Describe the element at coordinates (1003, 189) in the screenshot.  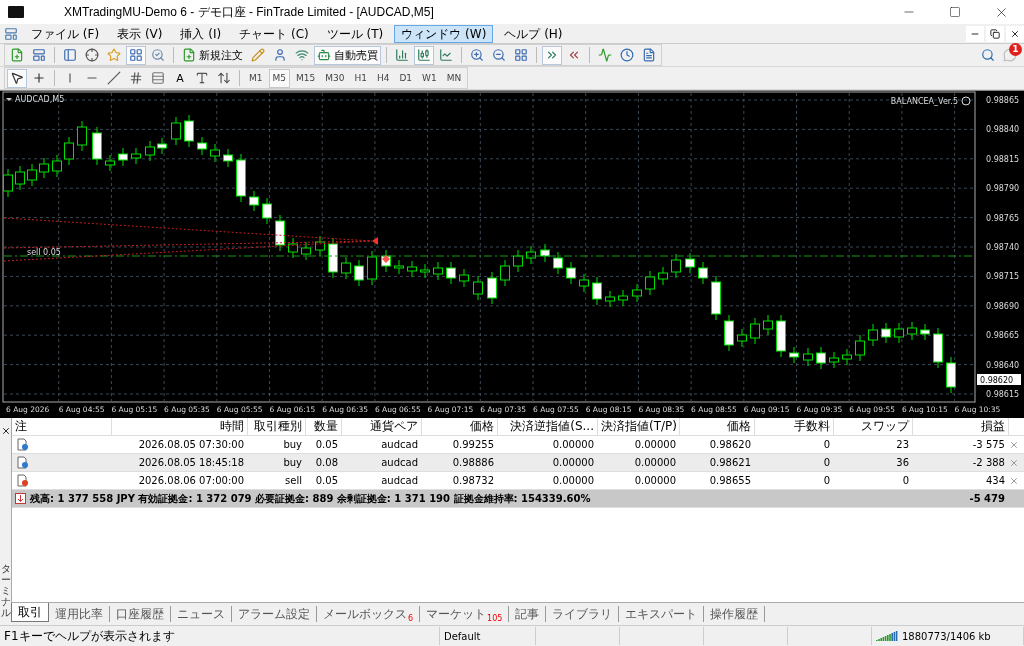
I see `price-label: 0.98790` at that location.